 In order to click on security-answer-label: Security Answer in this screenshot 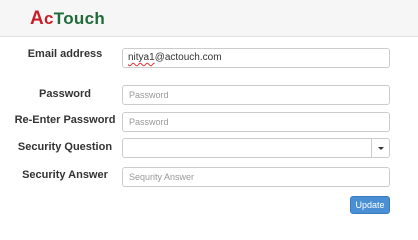, I will do `click(65, 175)`.